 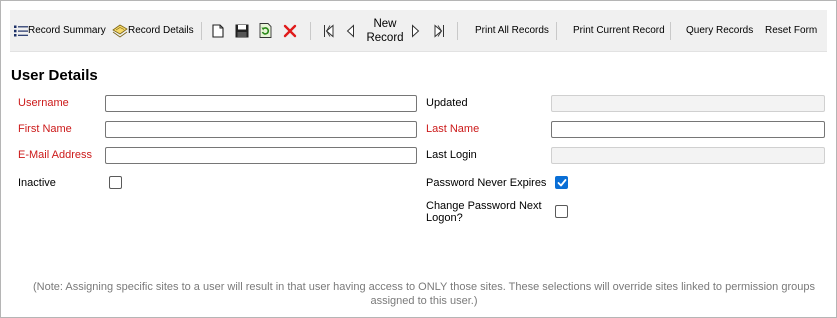 What do you see at coordinates (688, 103) in the screenshot?
I see `updated-field` at bounding box center [688, 103].